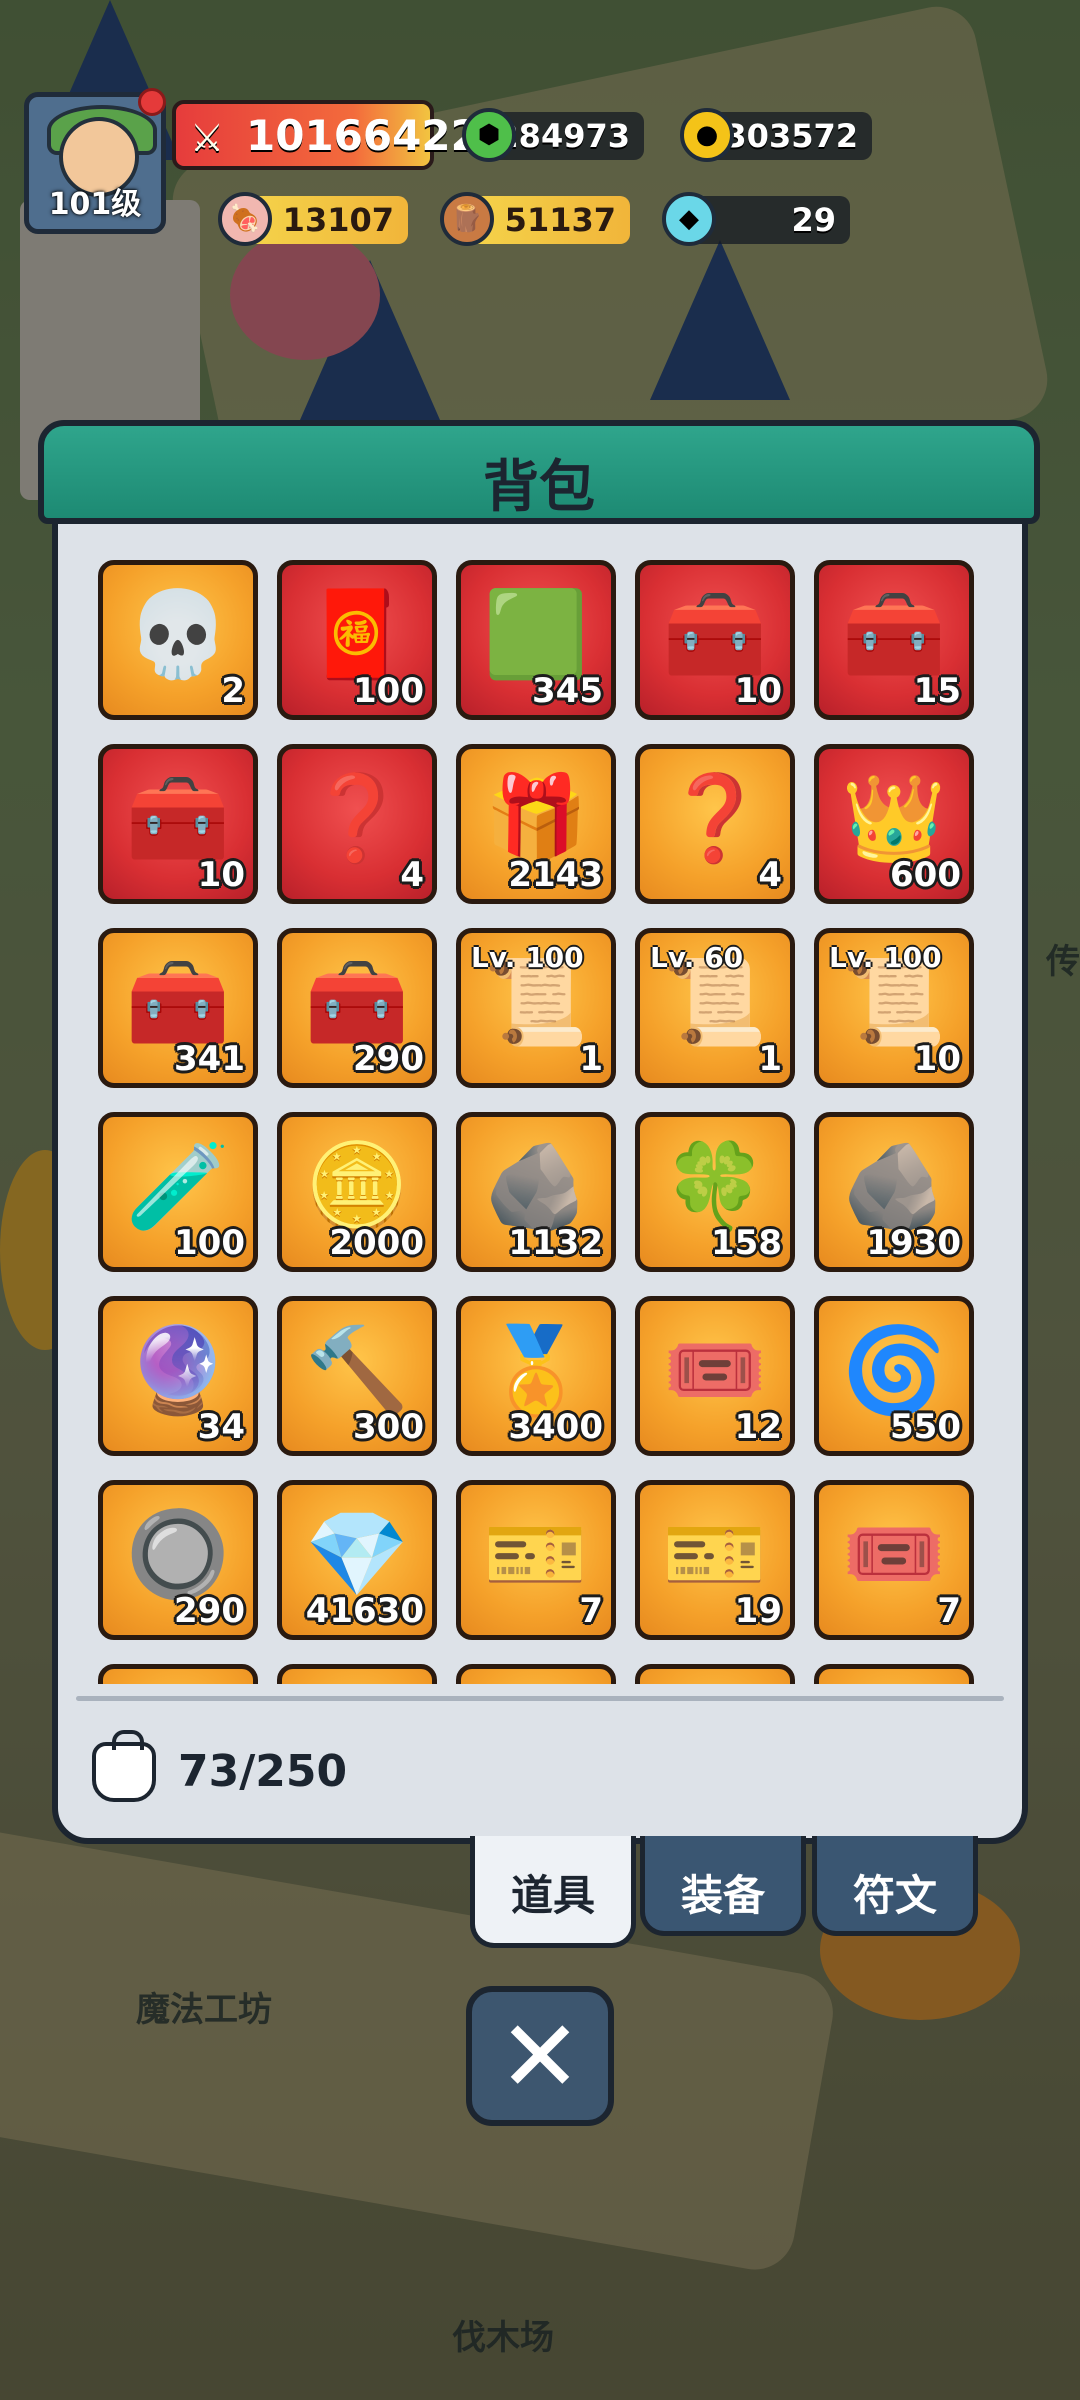  Describe the element at coordinates (489, 135) in the screenshot. I see `gem-resource-icon: ⬢` at that location.